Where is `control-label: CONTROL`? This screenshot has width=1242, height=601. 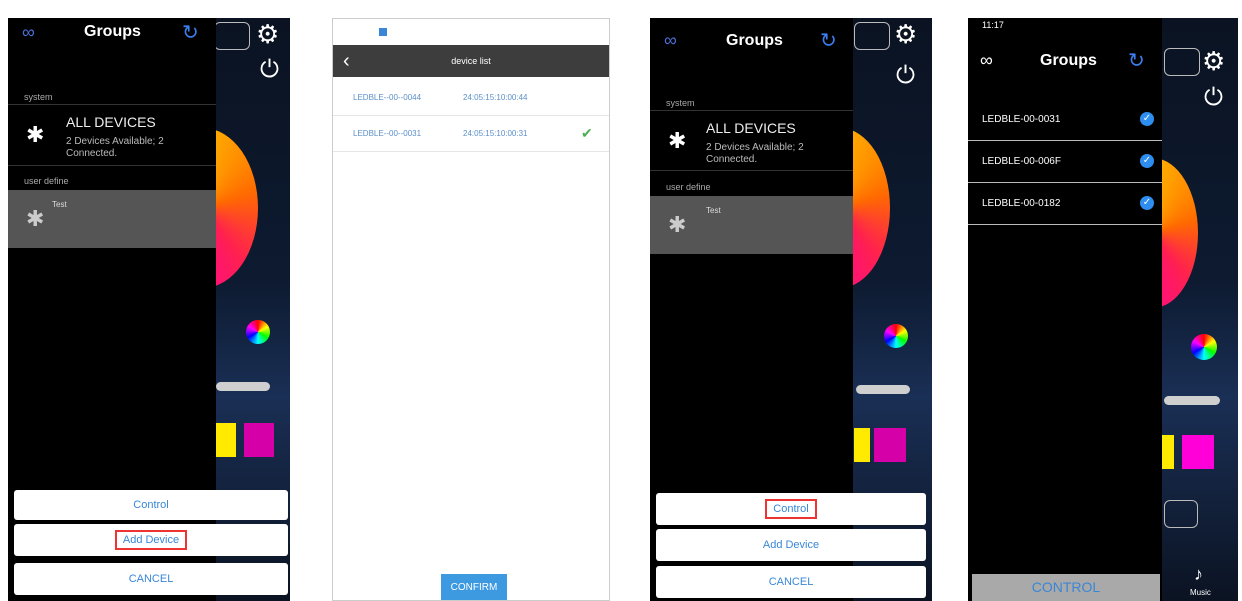
control-label: CONTROL is located at coordinates (1066, 587).